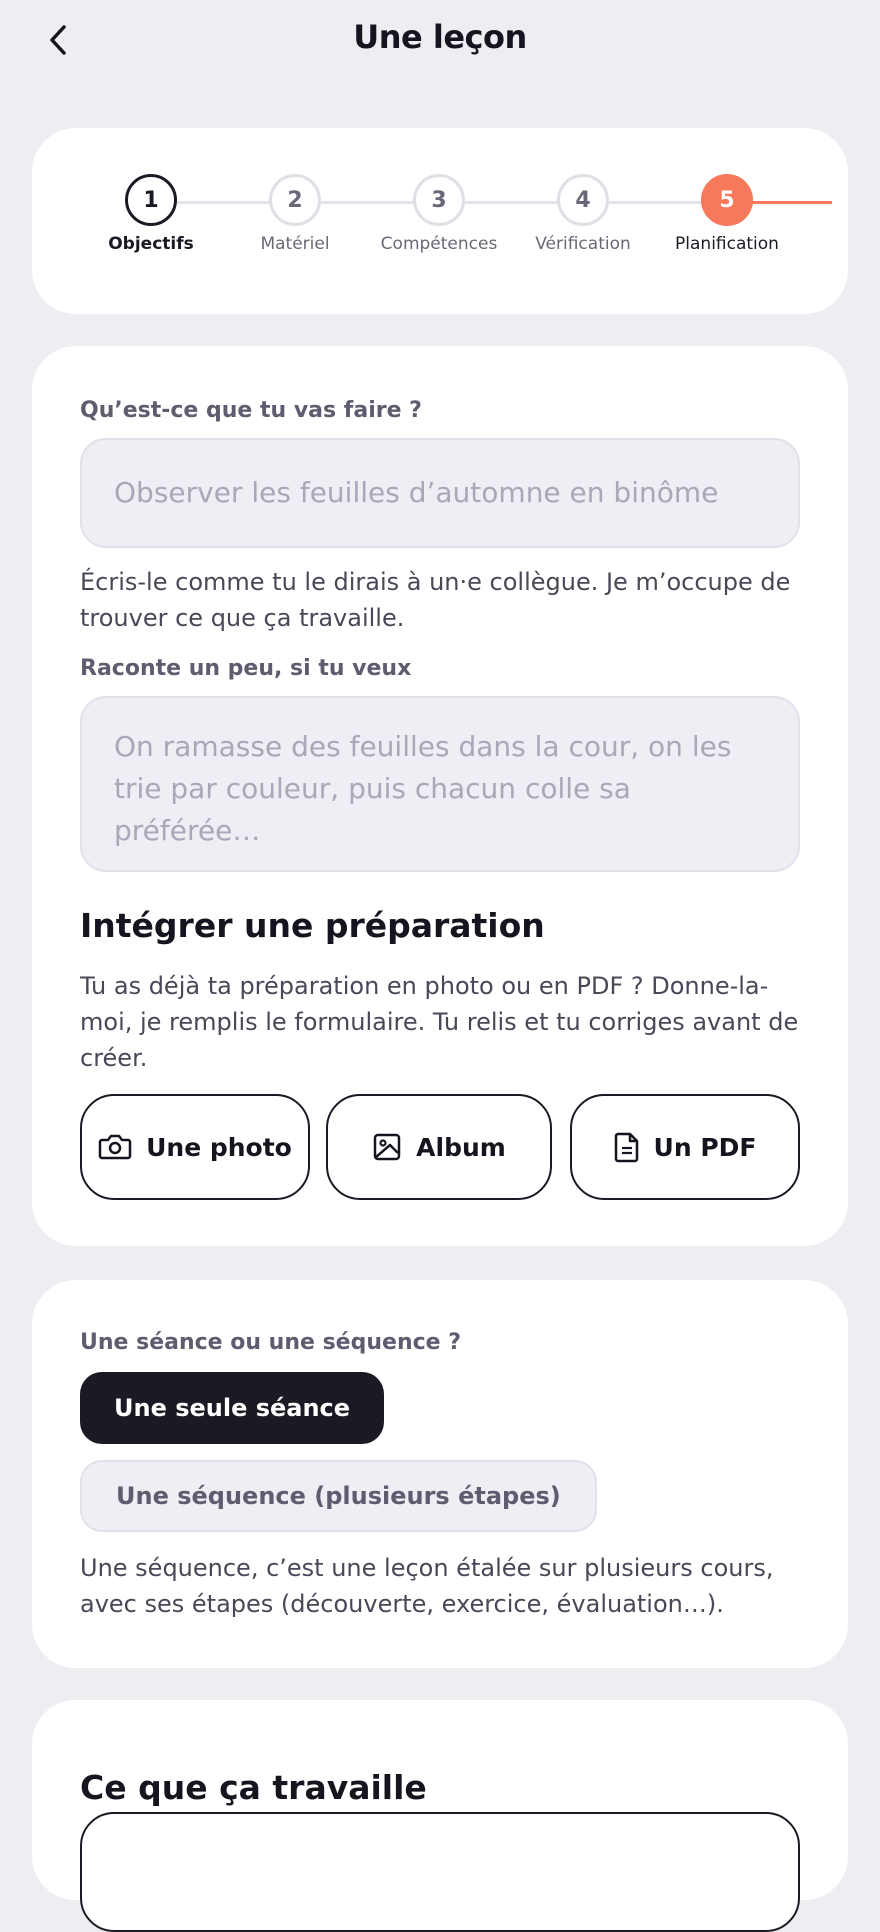  Describe the element at coordinates (583, 244) in the screenshot. I see `step-label: Vérification` at that location.